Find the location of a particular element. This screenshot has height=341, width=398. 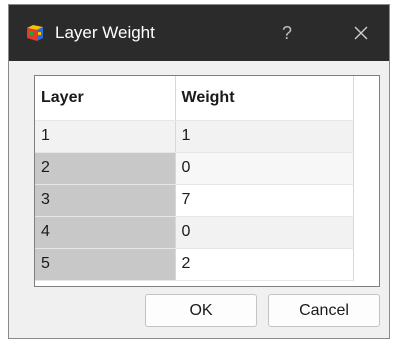

table-row: 5 2 is located at coordinates (194, 264).